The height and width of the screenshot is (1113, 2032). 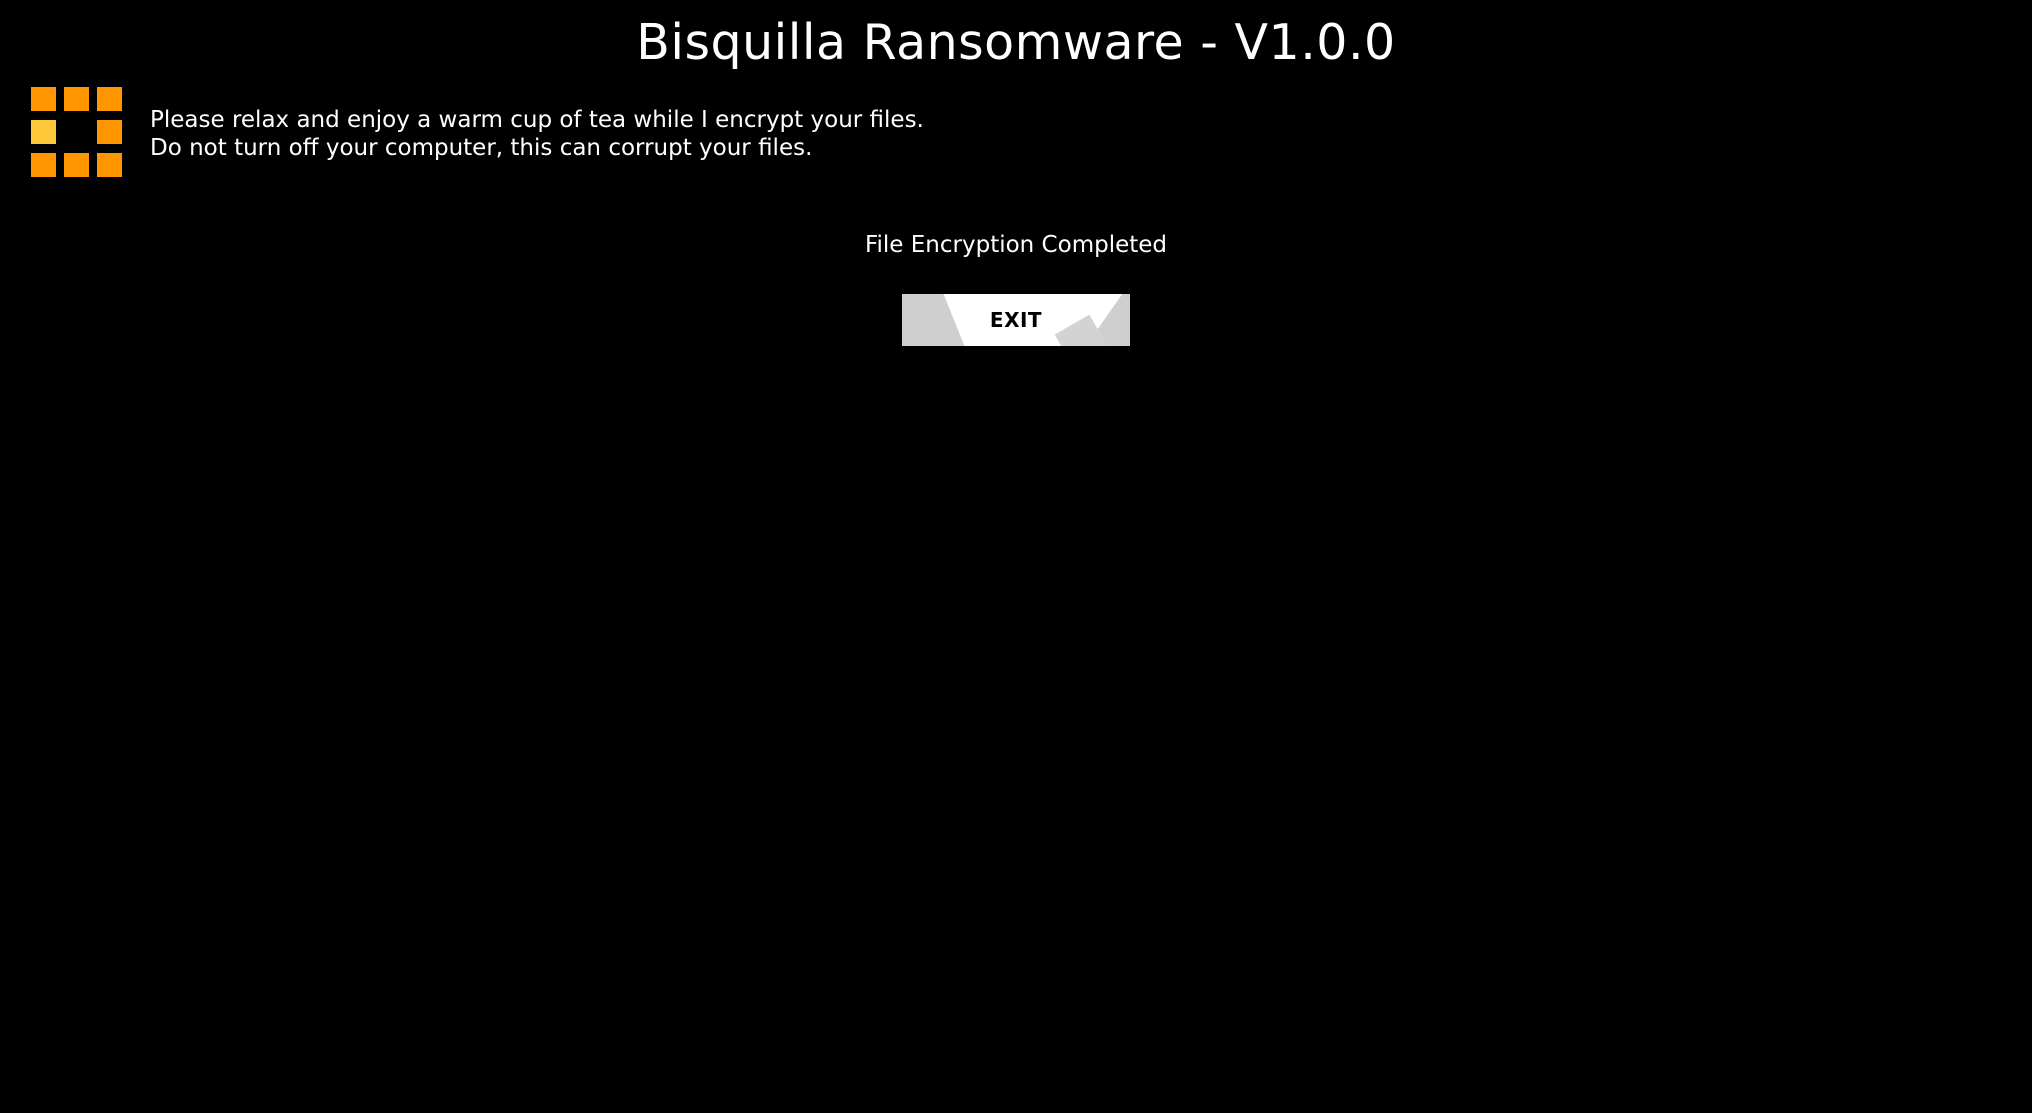 I want to click on exit-button-label: EXIT, so click(x=1016, y=320).